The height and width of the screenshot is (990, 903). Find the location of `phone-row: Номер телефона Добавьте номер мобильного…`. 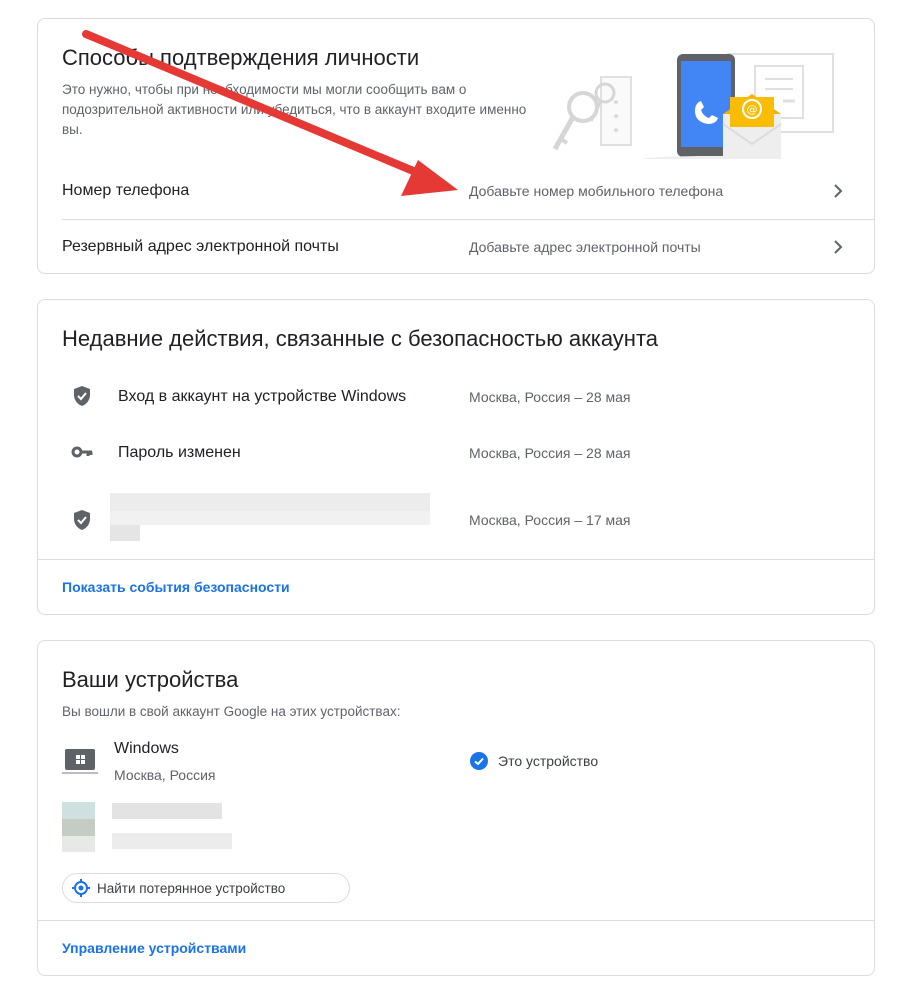

phone-row: Номер телефона Добавьте номер мобильного… is located at coordinates (456, 191).